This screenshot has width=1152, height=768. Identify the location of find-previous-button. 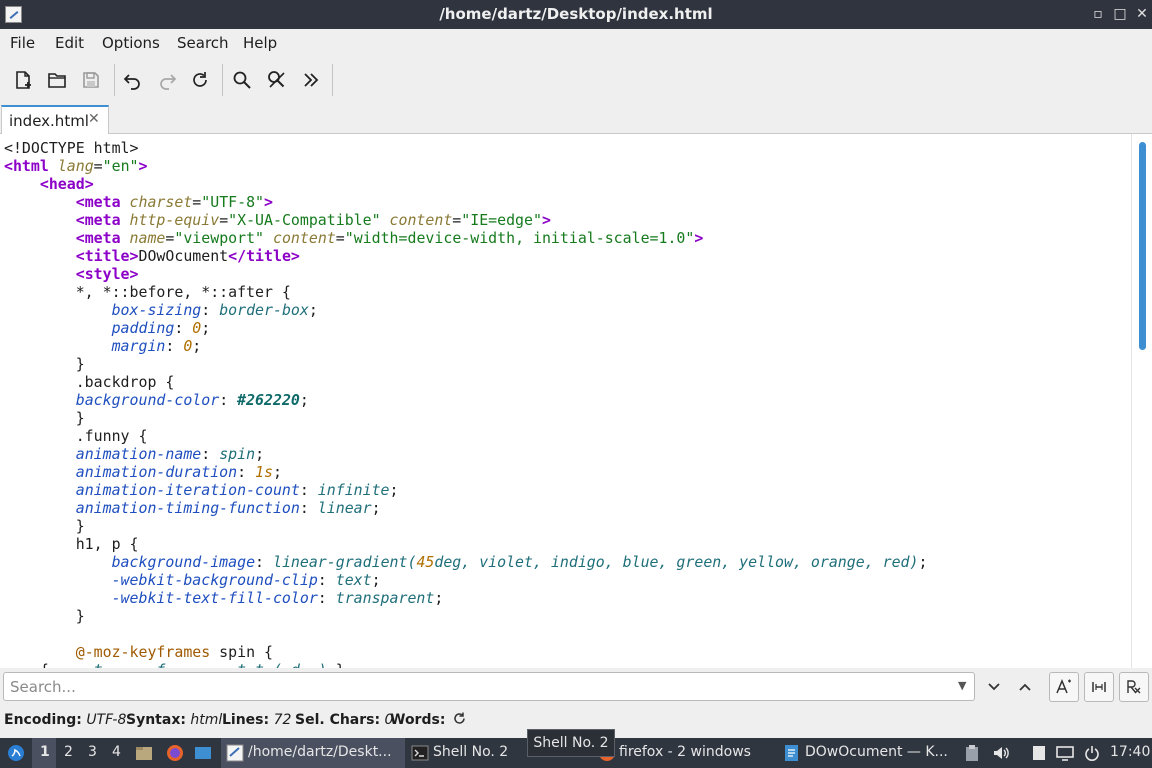
(1025, 687).